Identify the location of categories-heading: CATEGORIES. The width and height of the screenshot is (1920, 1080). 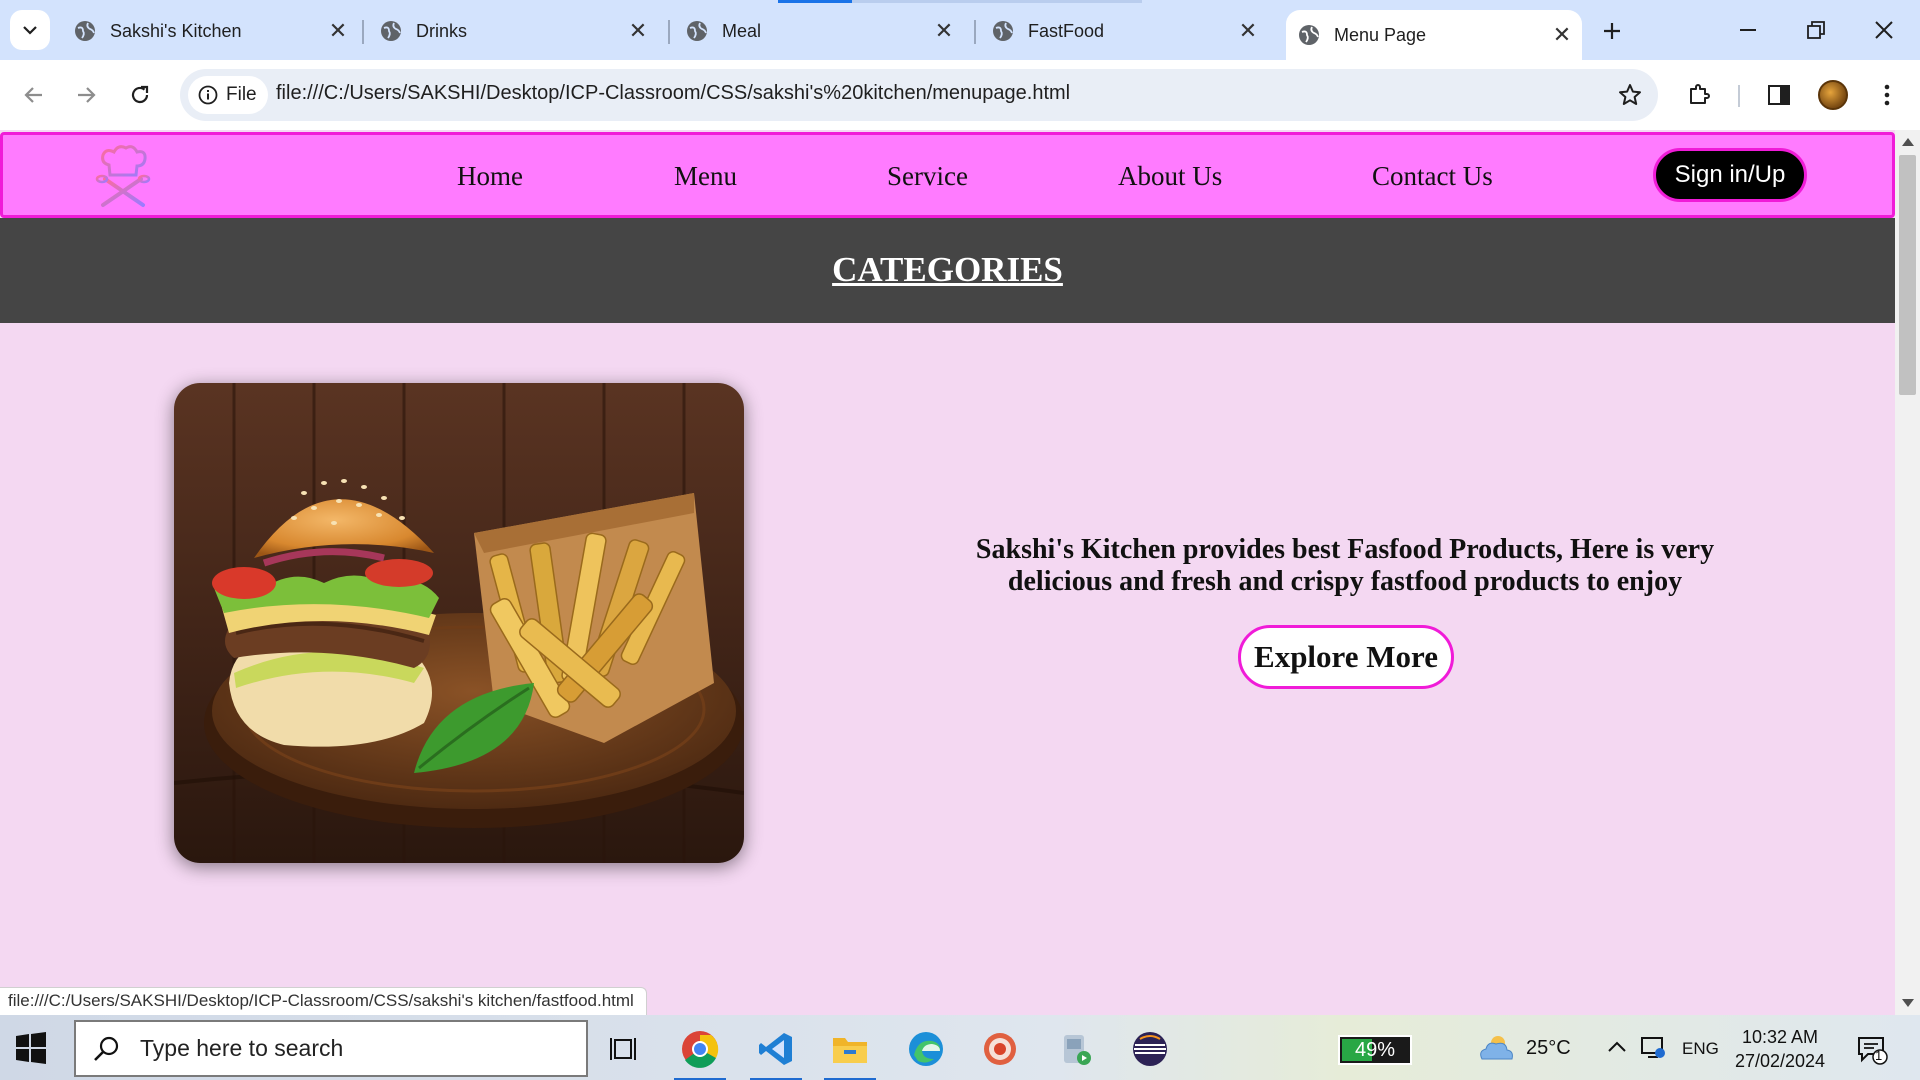
(947, 269).